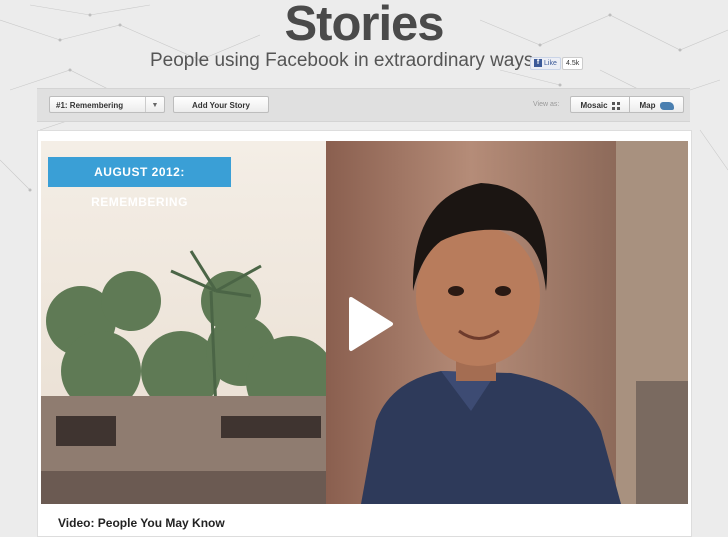 This screenshot has height=537, width=728. Describe the element at coordinates (615, 105) in the screenshot. I see `grid-icon` at that location.